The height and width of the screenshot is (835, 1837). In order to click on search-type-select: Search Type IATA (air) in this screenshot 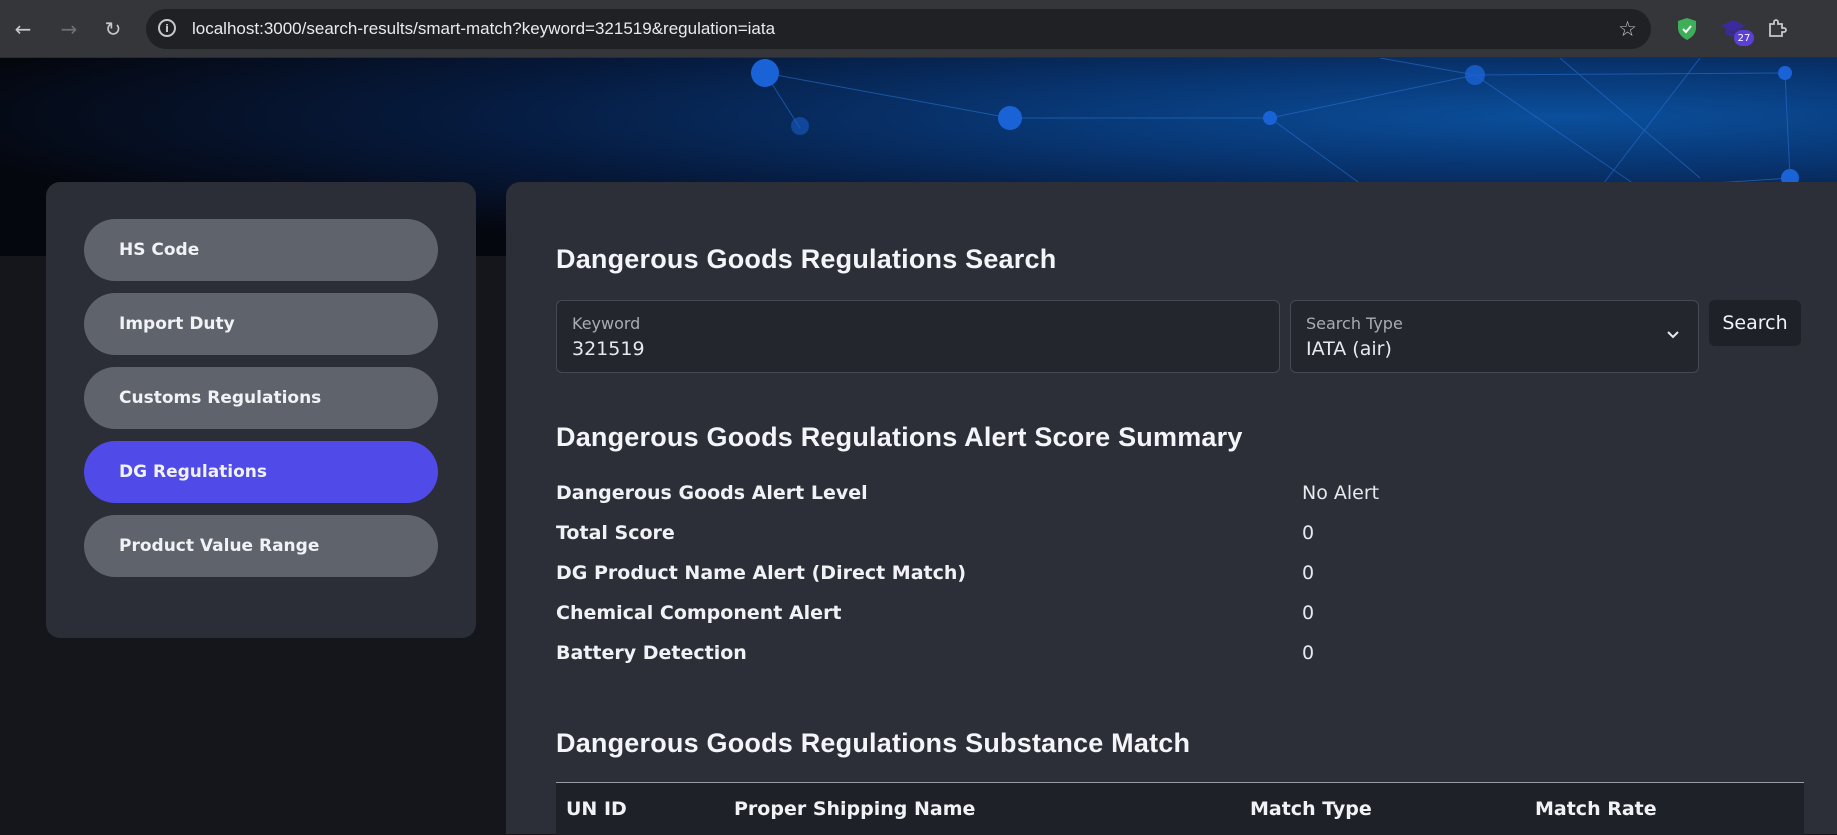, I will do `click(1494, 336)`.